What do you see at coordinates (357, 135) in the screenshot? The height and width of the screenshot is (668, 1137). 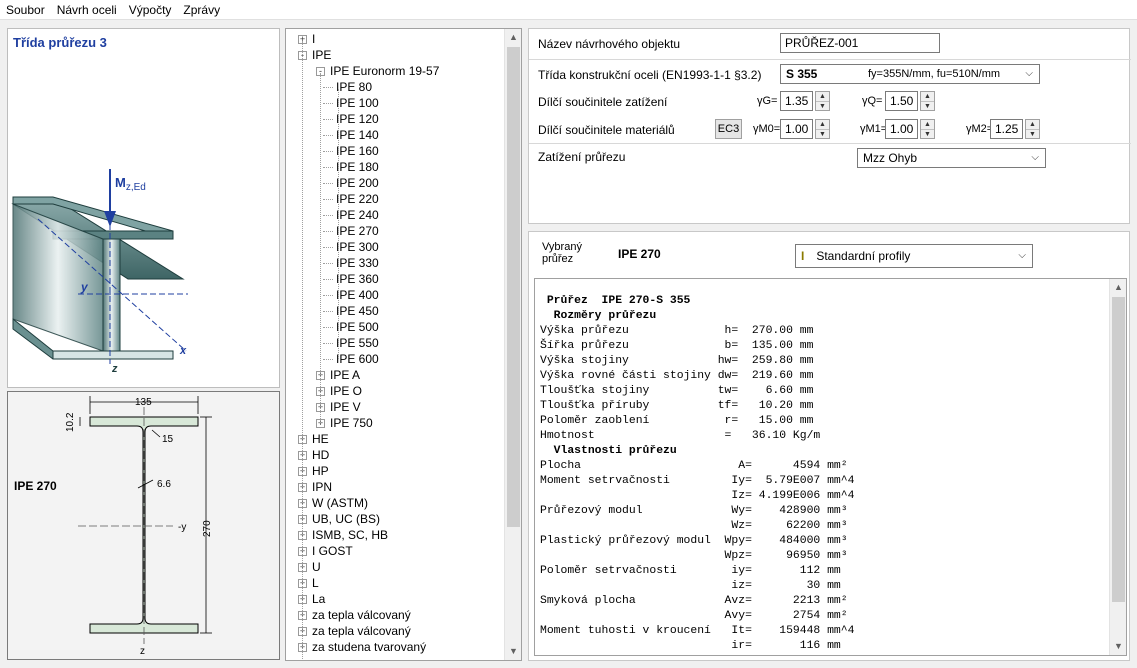 I see `tree-item-label: IPE 140` at bounding box center [357, 135].